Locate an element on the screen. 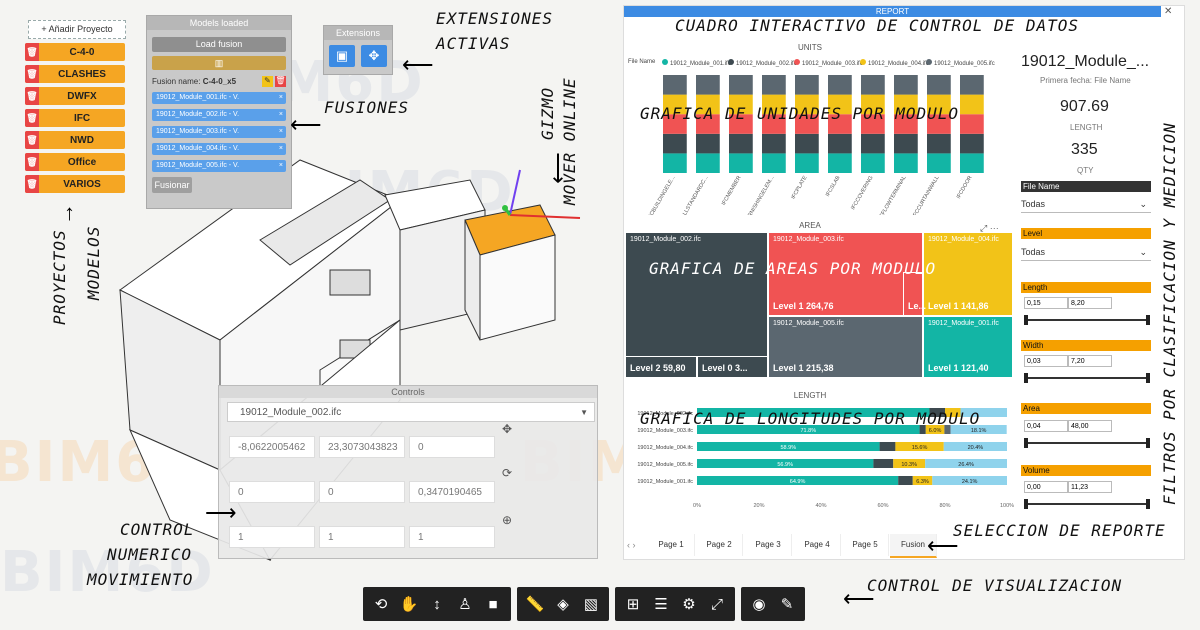 The height and width of the screenshot is (630, 1200). scale-x-input: 1 is located at coordinates (272, 537).